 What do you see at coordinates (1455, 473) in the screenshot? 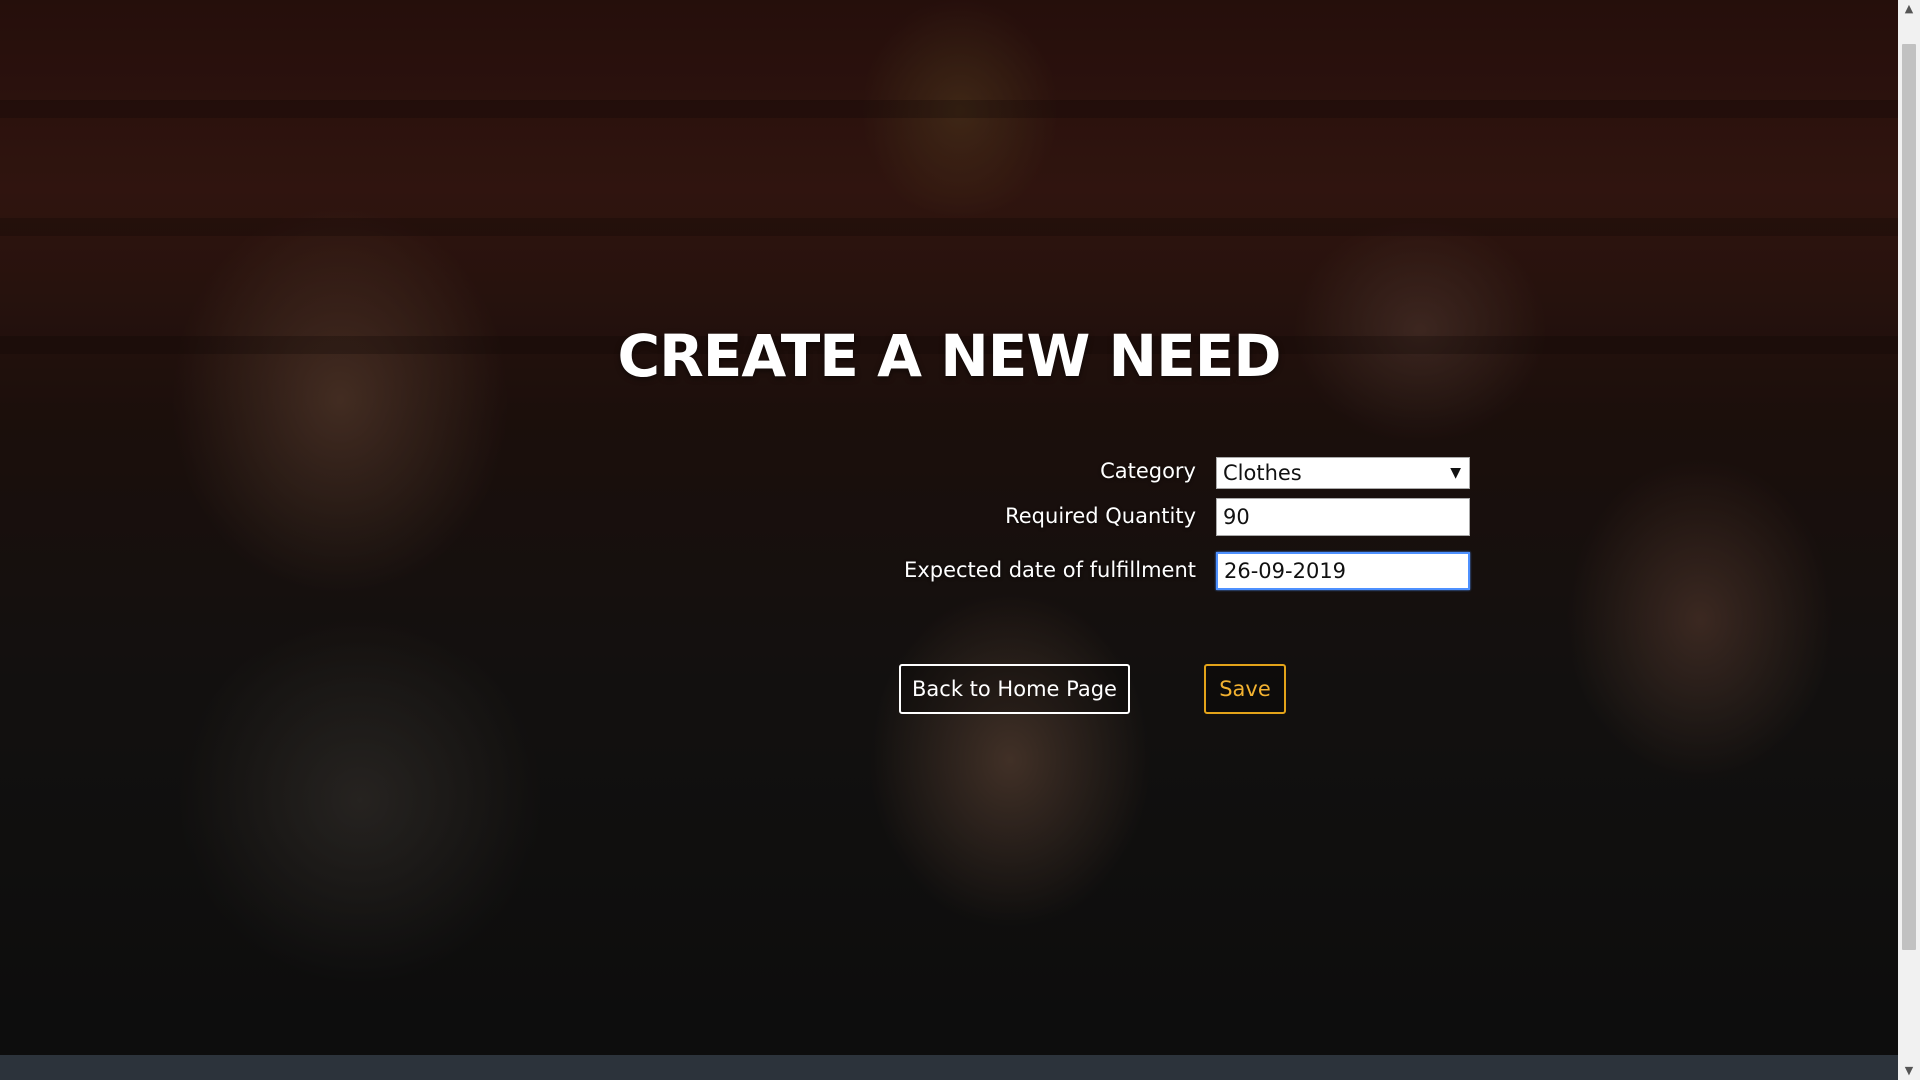
I see `chevron-down-icon: ▼` at bounding box center [1455, 473].